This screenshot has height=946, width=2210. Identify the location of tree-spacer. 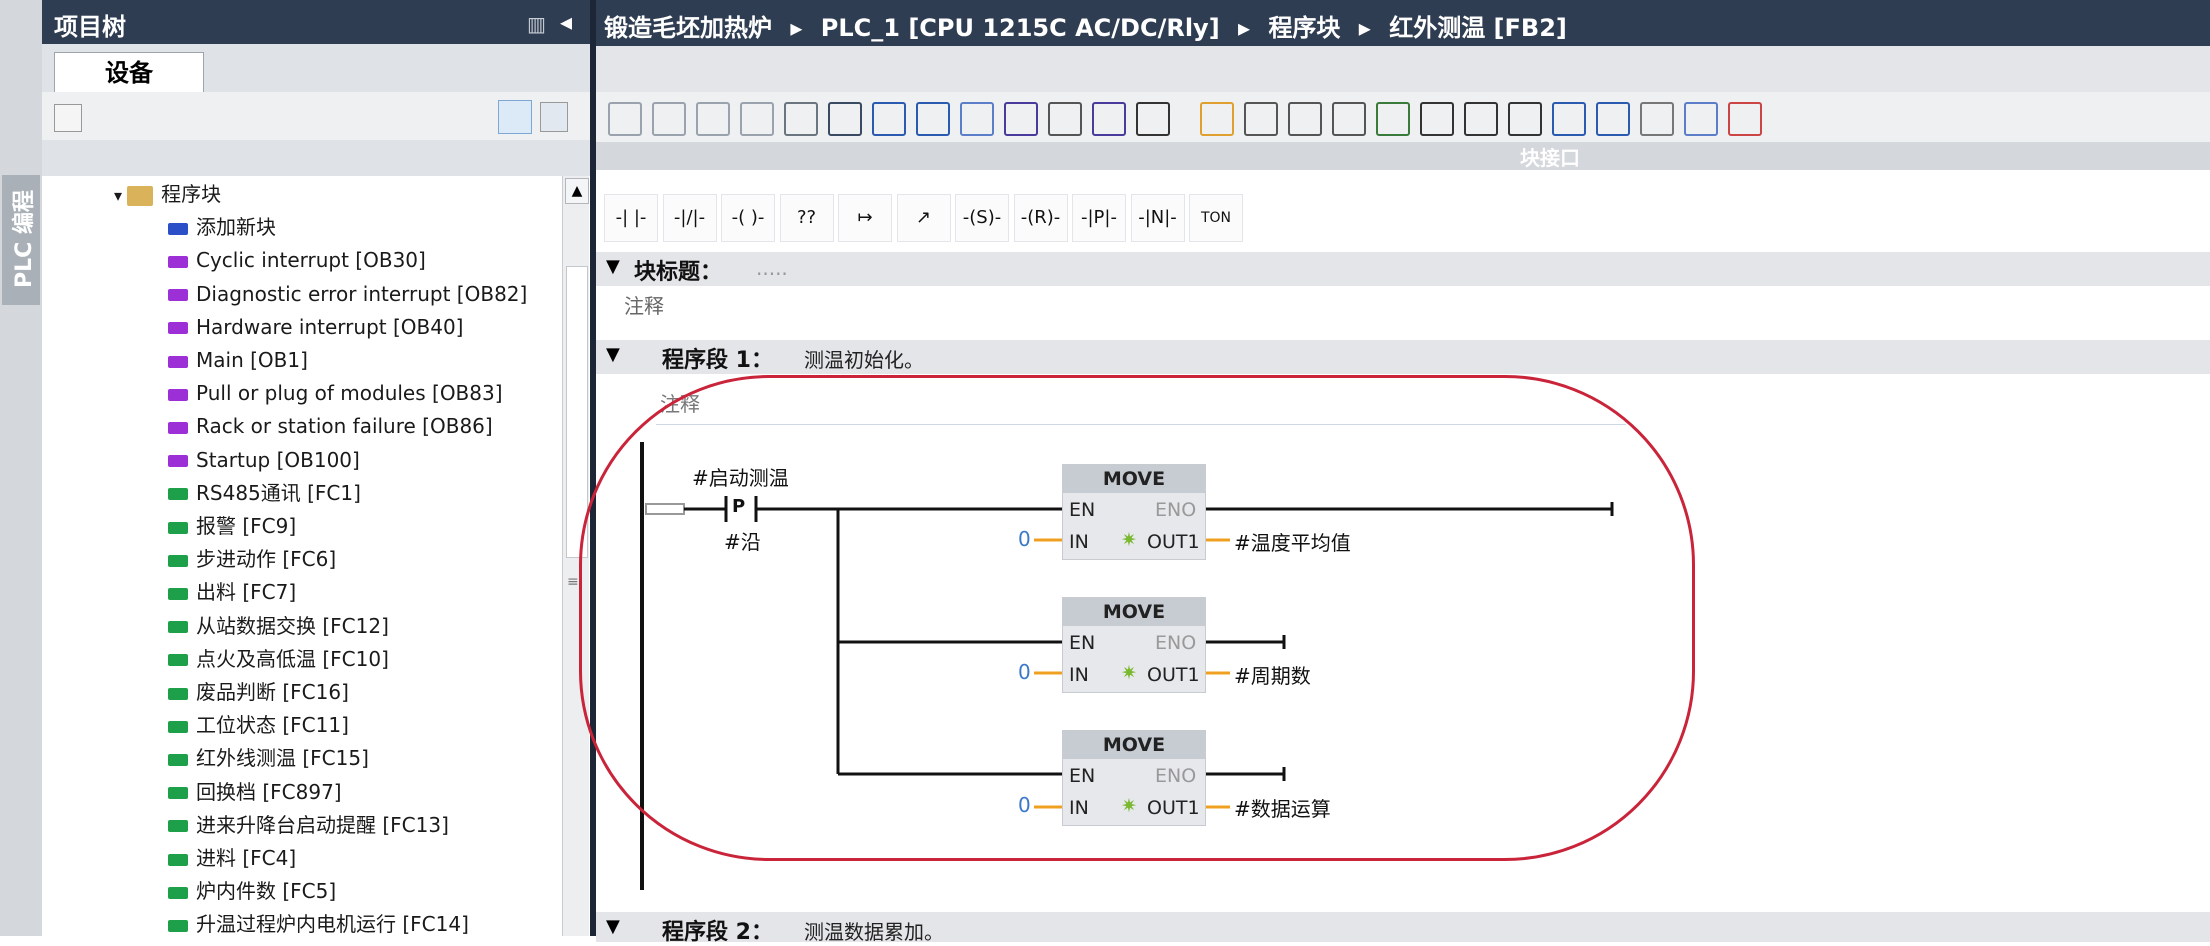
(316, 158).